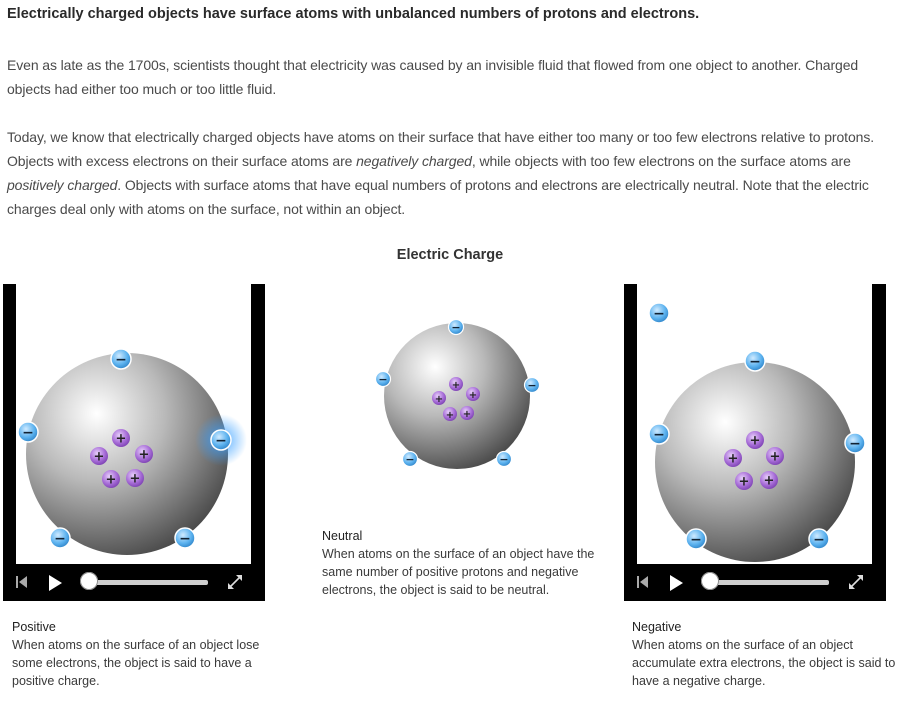 The height and width of the screenshot is (701, 900). Describe the element at coordinates (450, 255) in the screenshot. I see `figure-title: Electric Charge` at that location.